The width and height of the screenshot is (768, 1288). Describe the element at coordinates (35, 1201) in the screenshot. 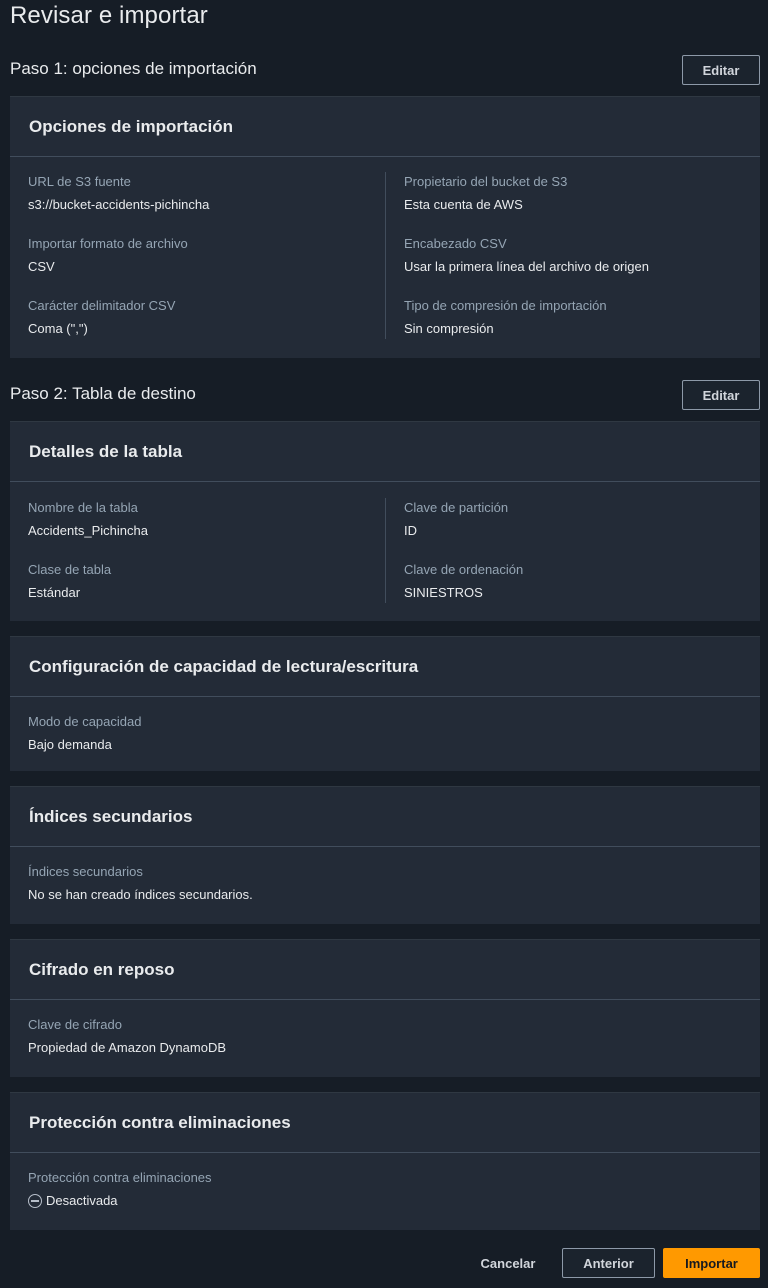

I see `minus-circle-icon` at that location.